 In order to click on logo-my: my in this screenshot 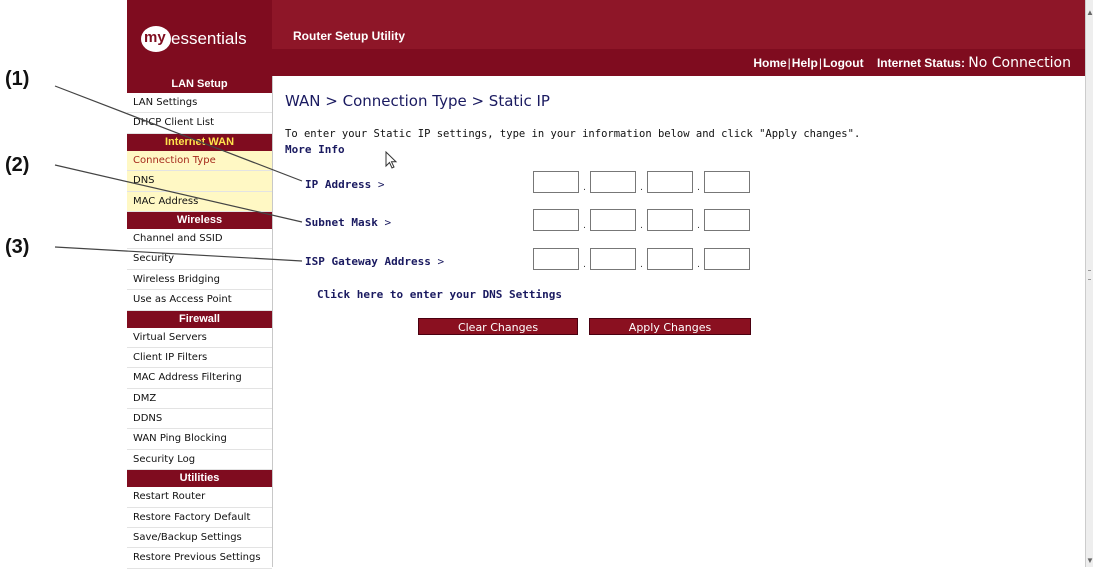, I will do `click(155, 37)`.